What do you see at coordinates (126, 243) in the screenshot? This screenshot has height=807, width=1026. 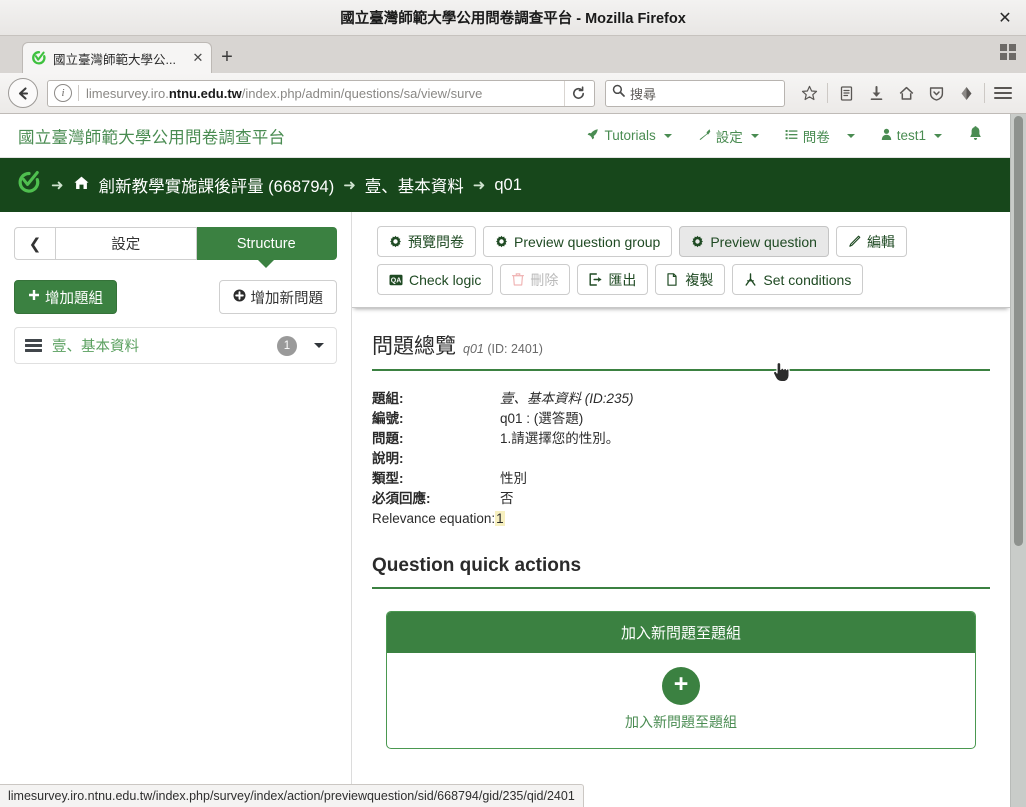 I see `tab-settings: 設定` at bounding box center [126, 243].